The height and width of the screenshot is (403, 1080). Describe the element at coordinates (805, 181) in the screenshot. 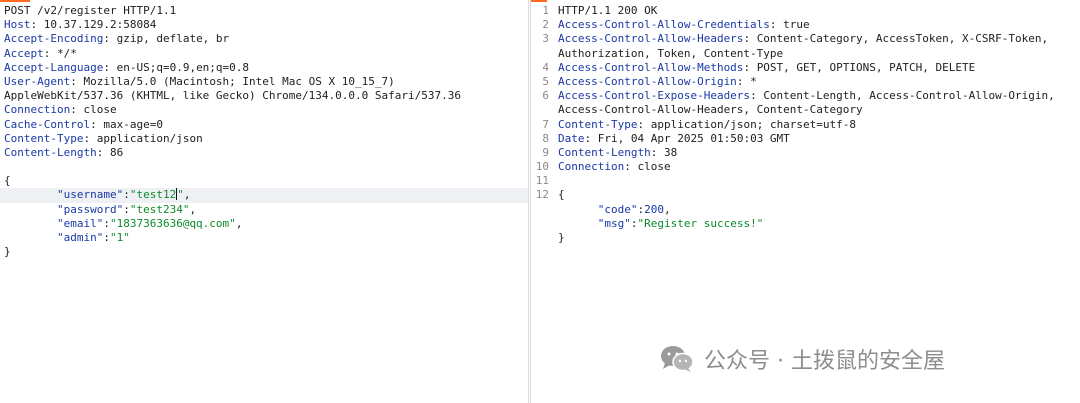

I see `response-line: 11` at that location.